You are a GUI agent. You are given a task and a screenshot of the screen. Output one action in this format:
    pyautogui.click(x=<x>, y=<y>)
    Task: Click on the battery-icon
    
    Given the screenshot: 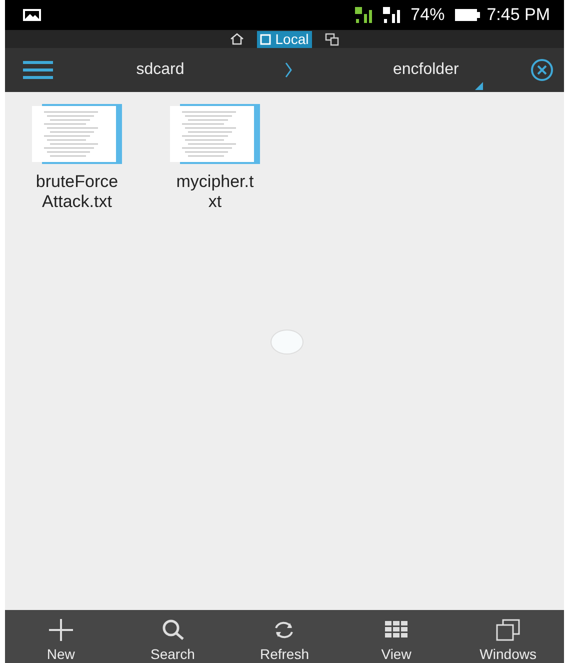 What is the action you would take?
    pyautogui.click(x=467, y=15)
    